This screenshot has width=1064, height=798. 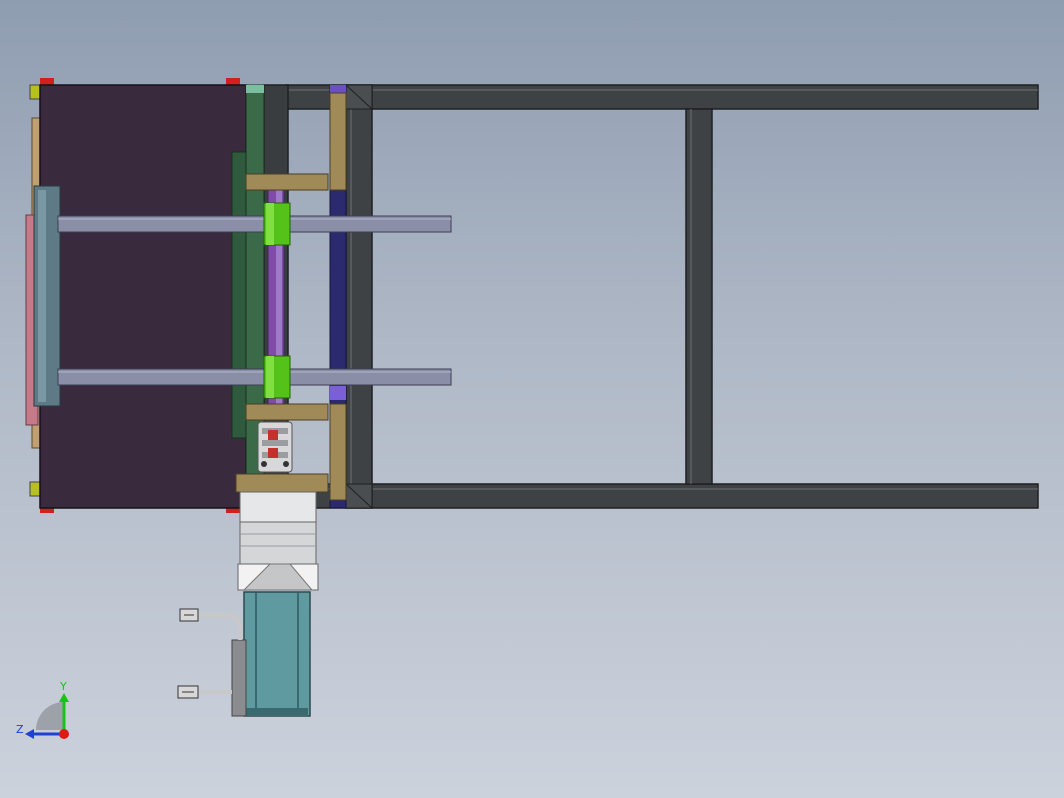 I want to click on slider-block-upper-highlight, so click(x=270, y=224).